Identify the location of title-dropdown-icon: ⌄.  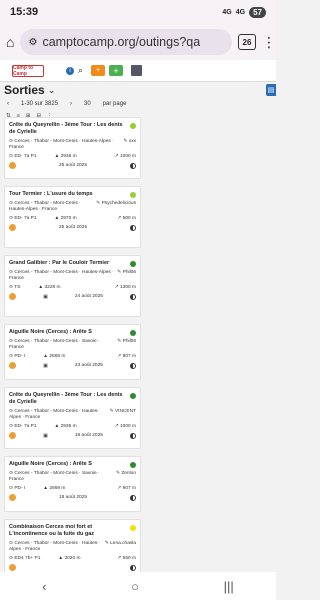
(52, 90).